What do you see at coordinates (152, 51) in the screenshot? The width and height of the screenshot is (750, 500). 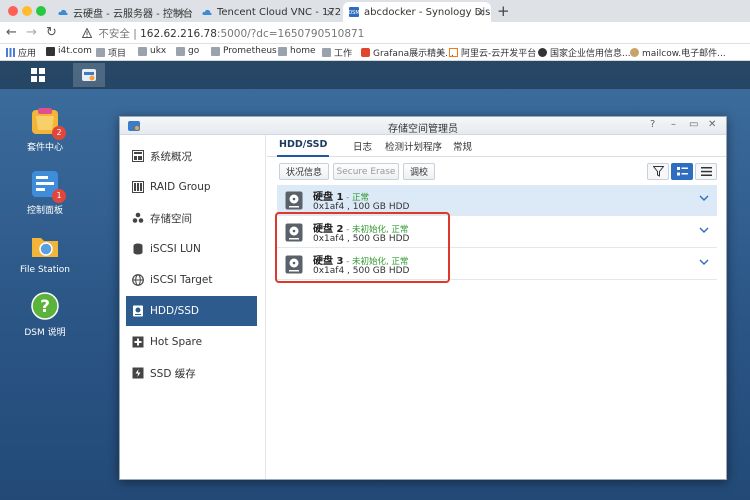 I see `bookmark-item: ukx` at bounding box center [152, 51].